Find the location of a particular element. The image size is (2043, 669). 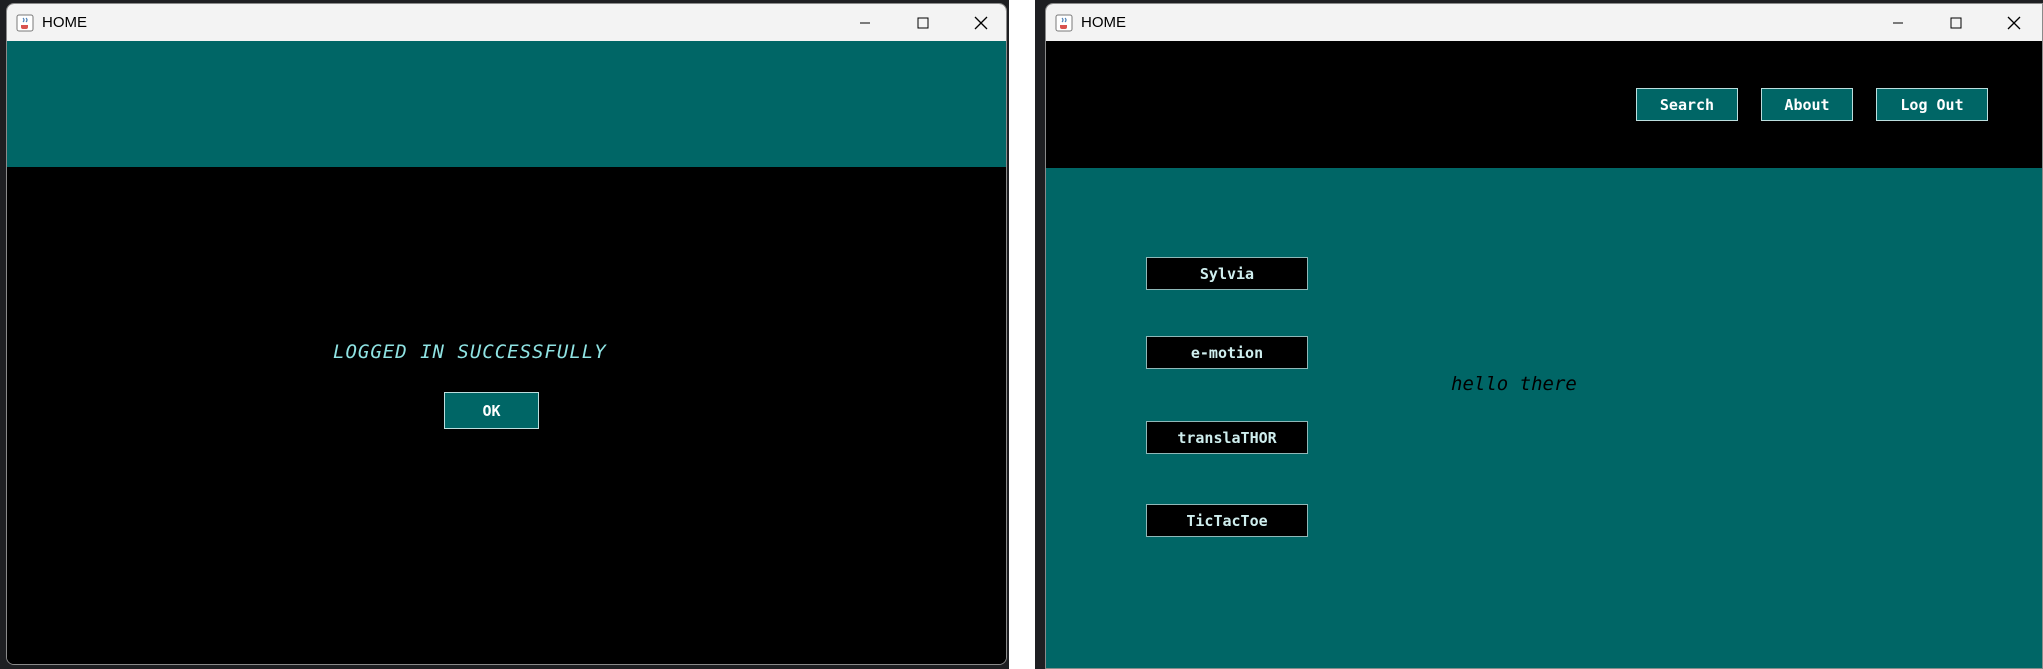

success-message: LOGGED IN SUCCESSFULLY is located at coordinates (470, 352).